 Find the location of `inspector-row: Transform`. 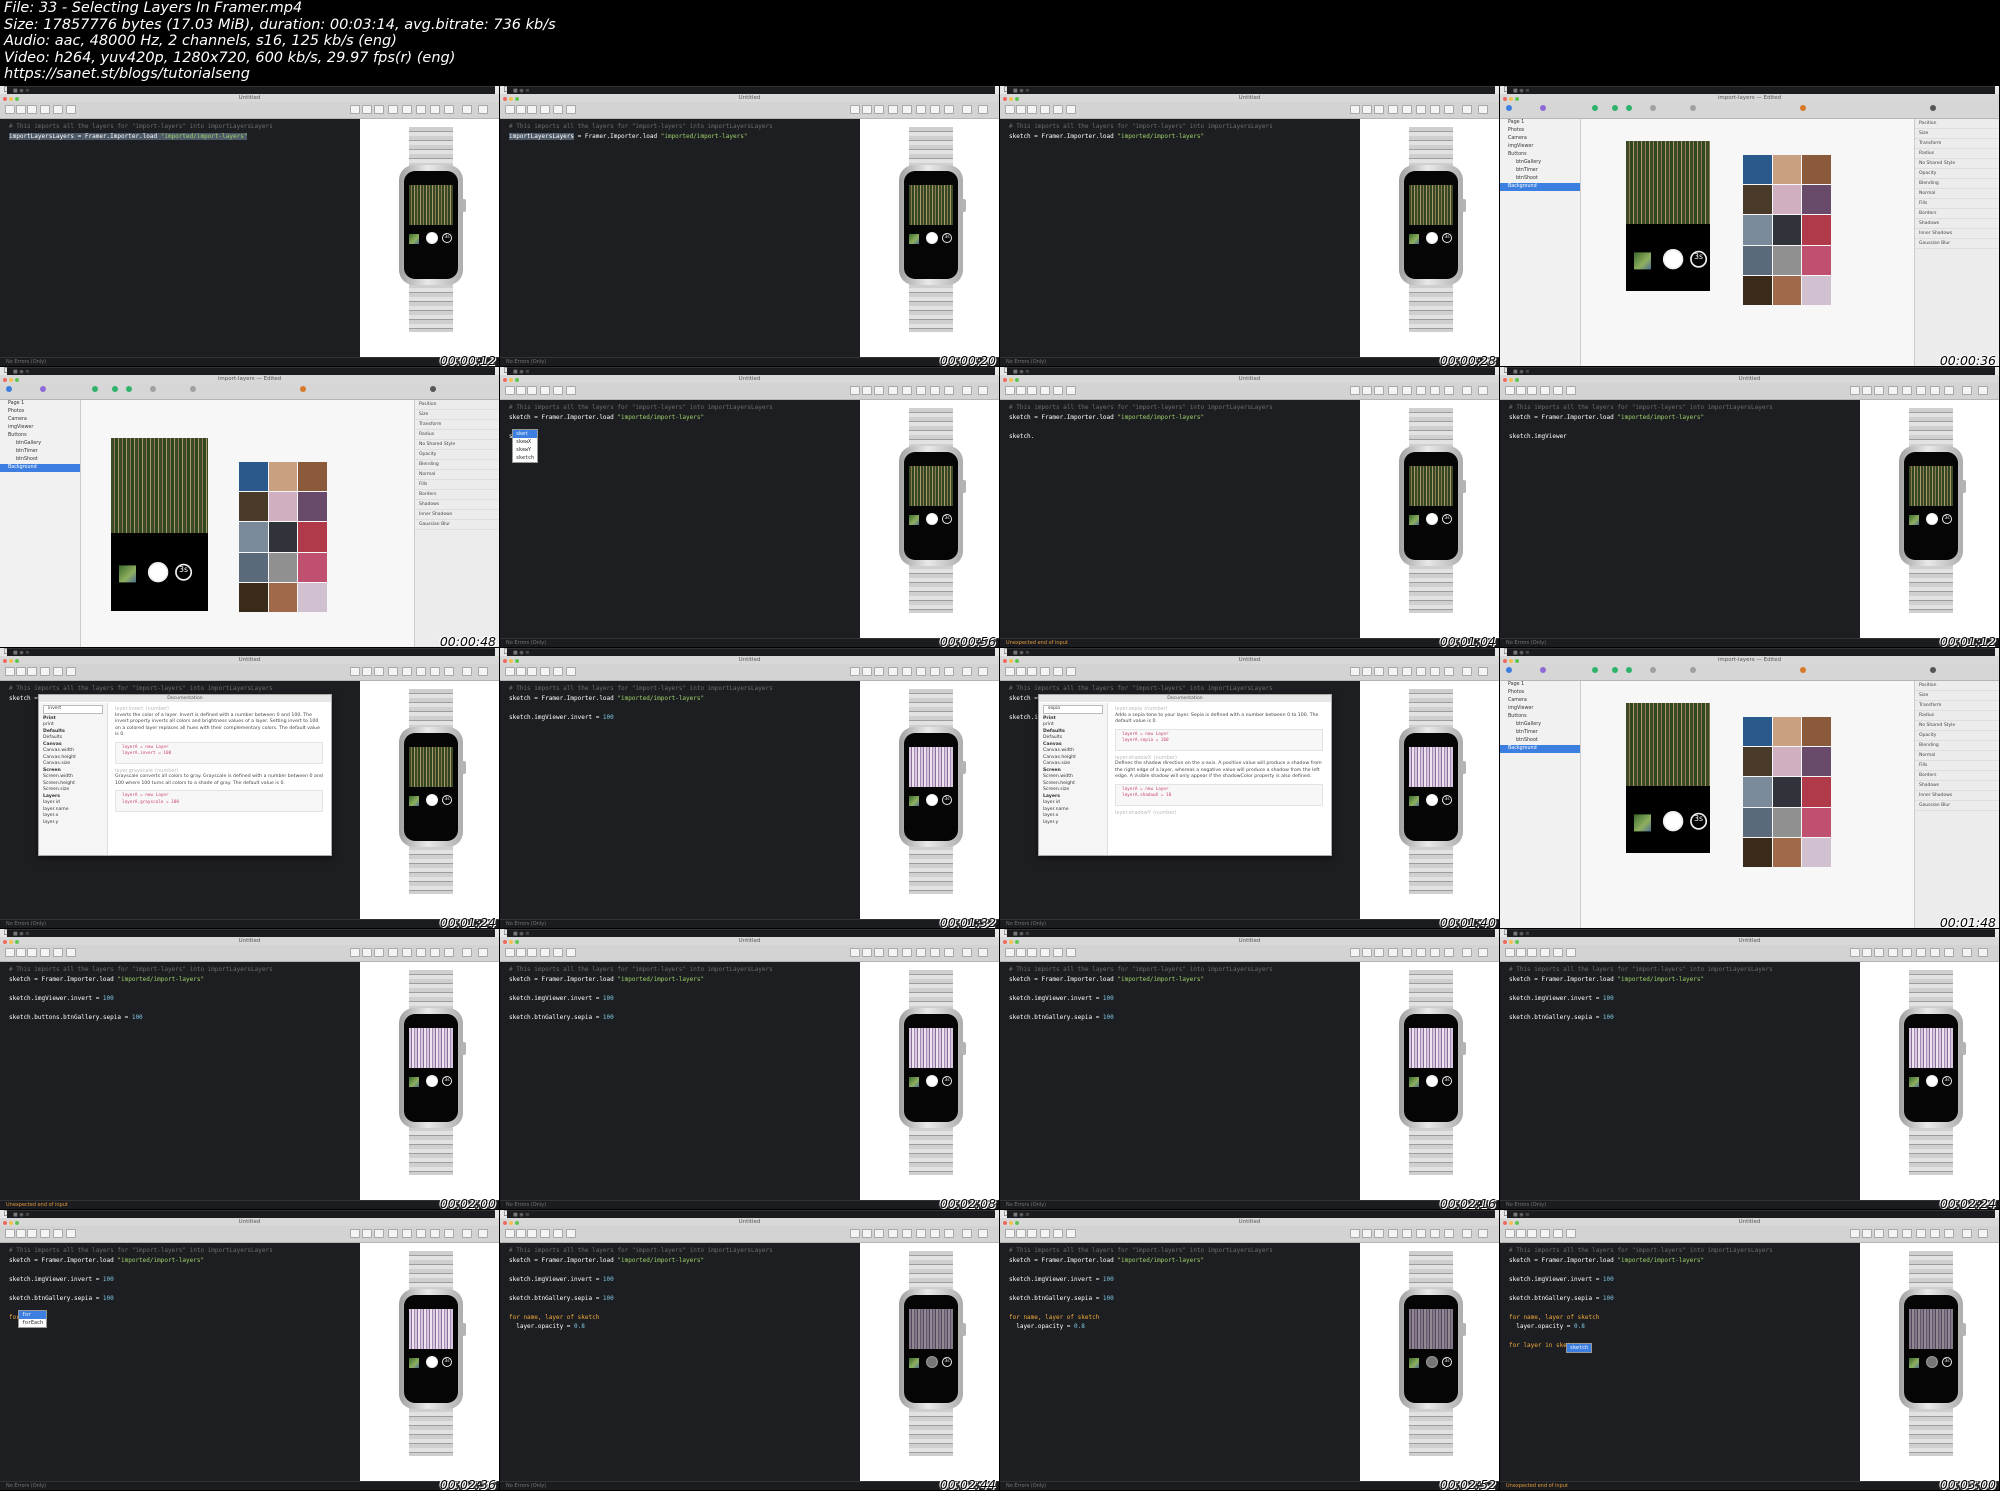

inspector-row: Transform is located at coordinates (457, 425).